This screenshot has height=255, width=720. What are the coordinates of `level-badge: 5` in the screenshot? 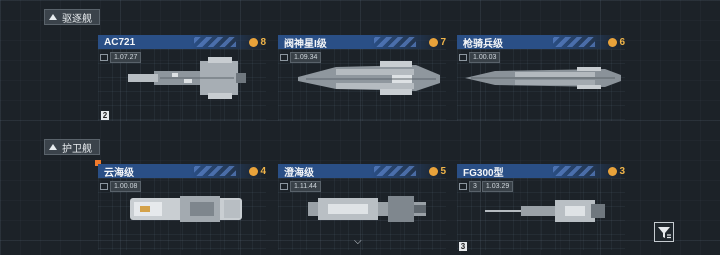 It's located at (437, 171).